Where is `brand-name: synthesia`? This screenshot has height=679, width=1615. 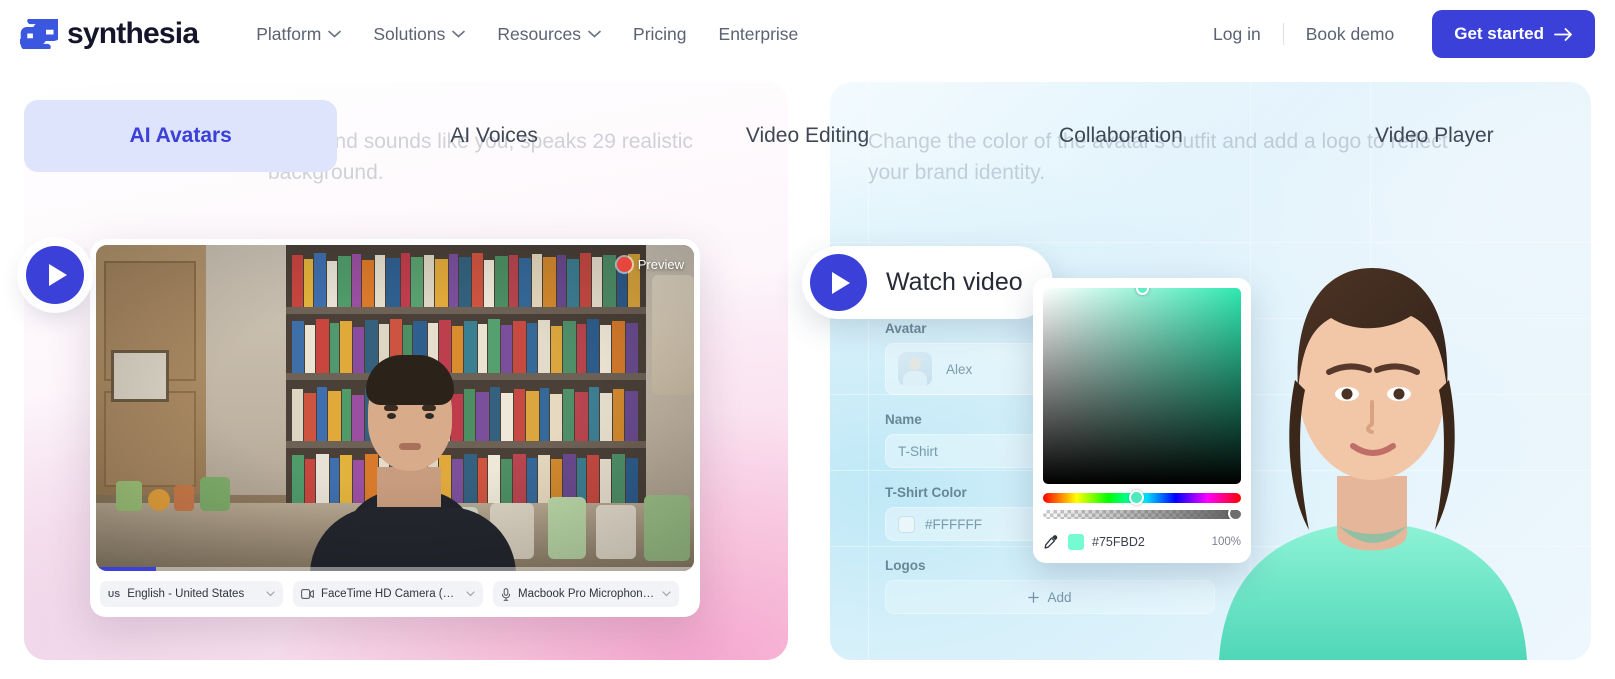
brand-name: synthesia is located at coordinates (133, 33).